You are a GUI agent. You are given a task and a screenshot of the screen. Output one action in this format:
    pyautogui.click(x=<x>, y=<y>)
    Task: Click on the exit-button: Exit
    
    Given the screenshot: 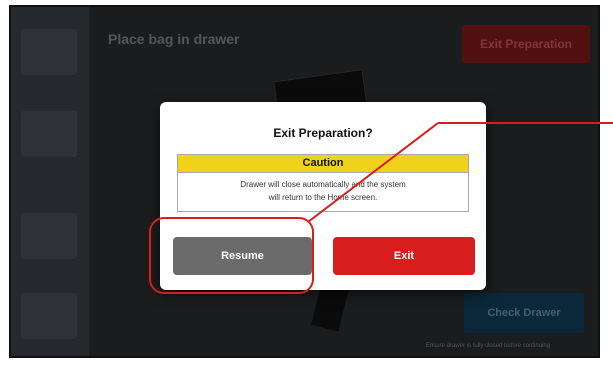 What is the action you would take?
    pyautogui.click(x=404, y=256)
    